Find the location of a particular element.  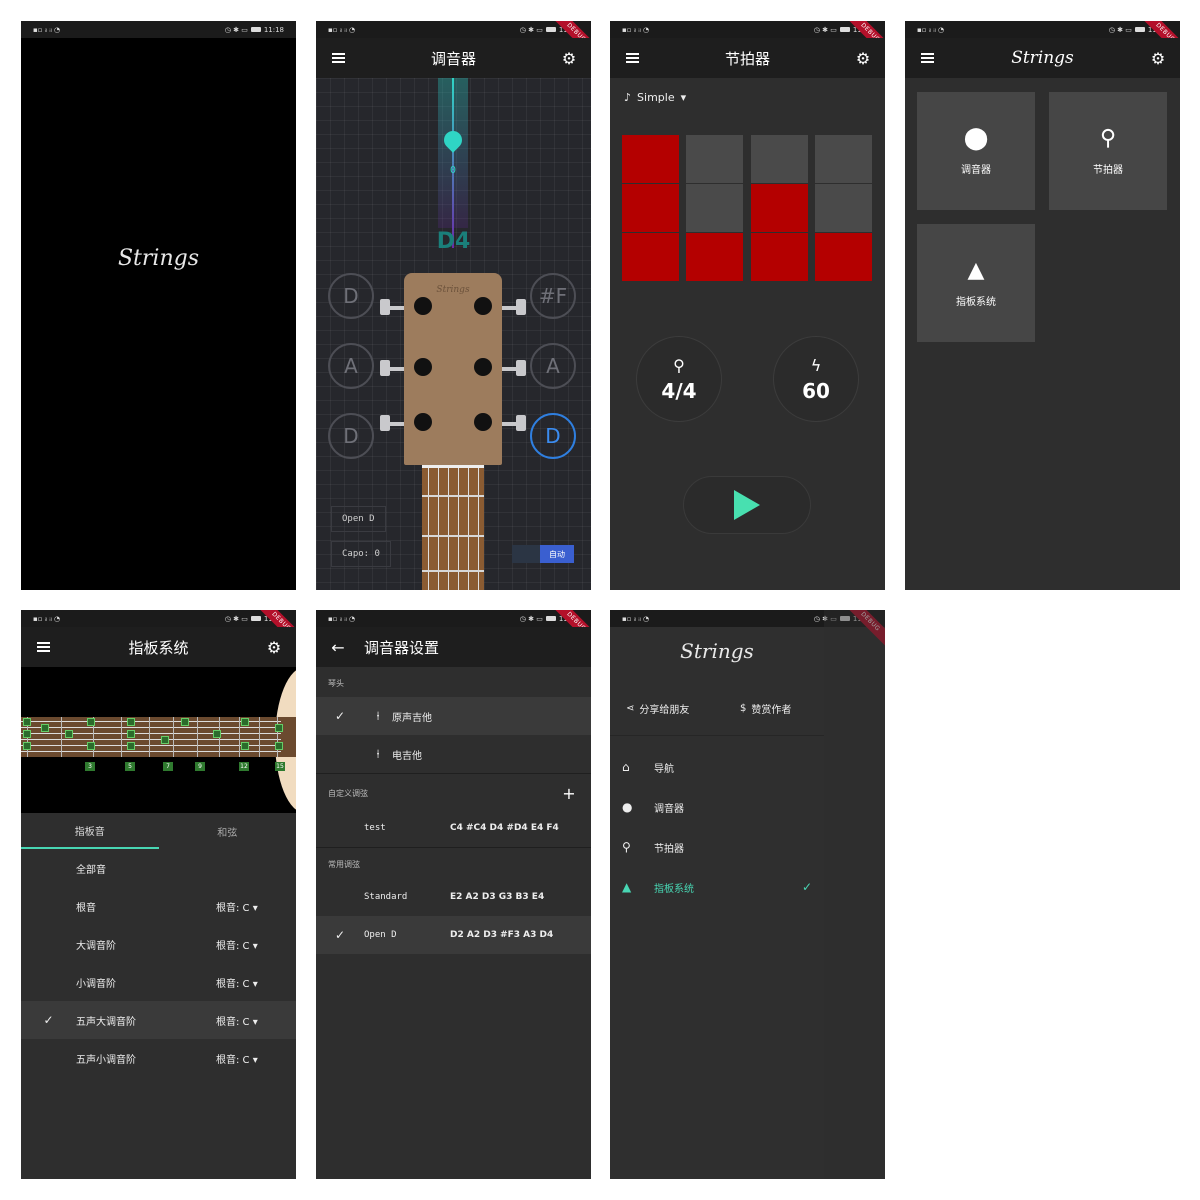

list-item: ✓ 五声大调音阶 根音: C ▾ is located at coordinates (158, 1020).